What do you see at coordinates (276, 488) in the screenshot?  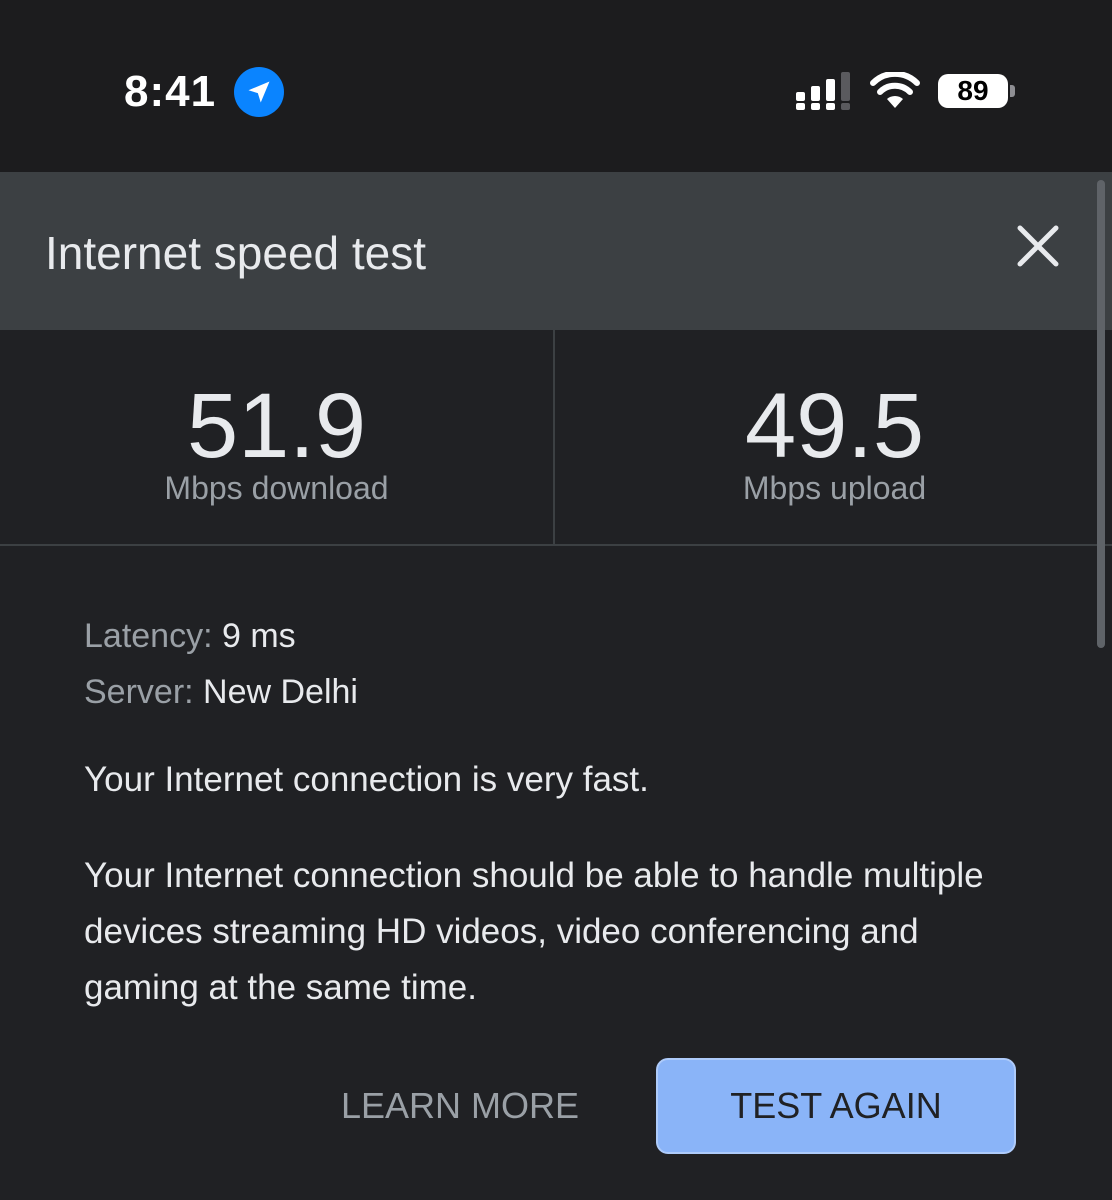 I see `download-speed-unit: Mbps download` at bounding box center [276, 488].